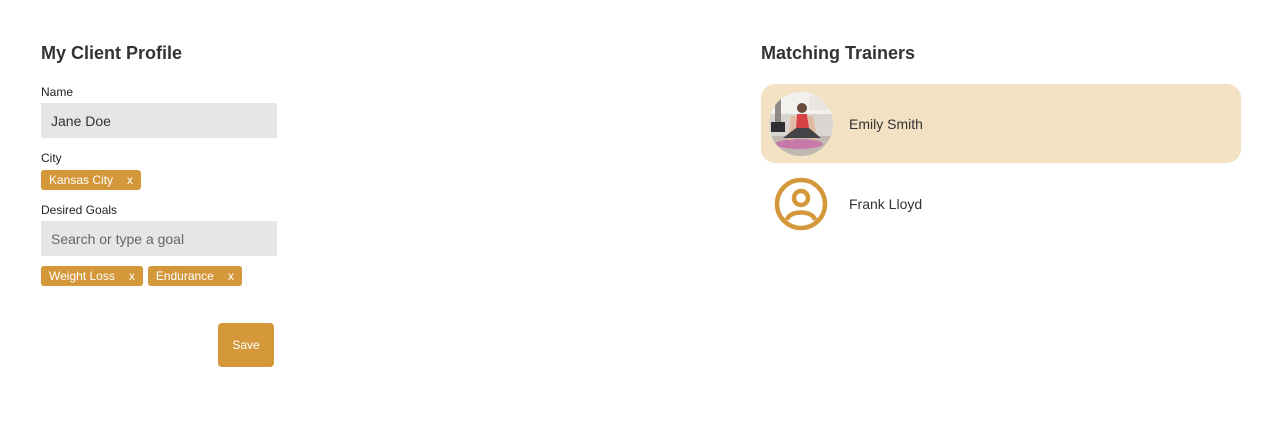  Describe the element at coordinates (57, 92) in the screenshot. I see `name-label: Name` at that location.